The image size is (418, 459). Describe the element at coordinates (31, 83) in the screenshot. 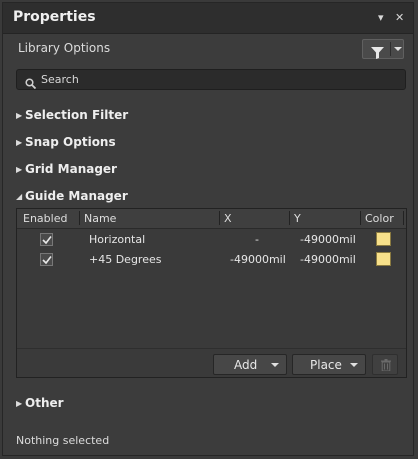

I see `search-icon` at that location.